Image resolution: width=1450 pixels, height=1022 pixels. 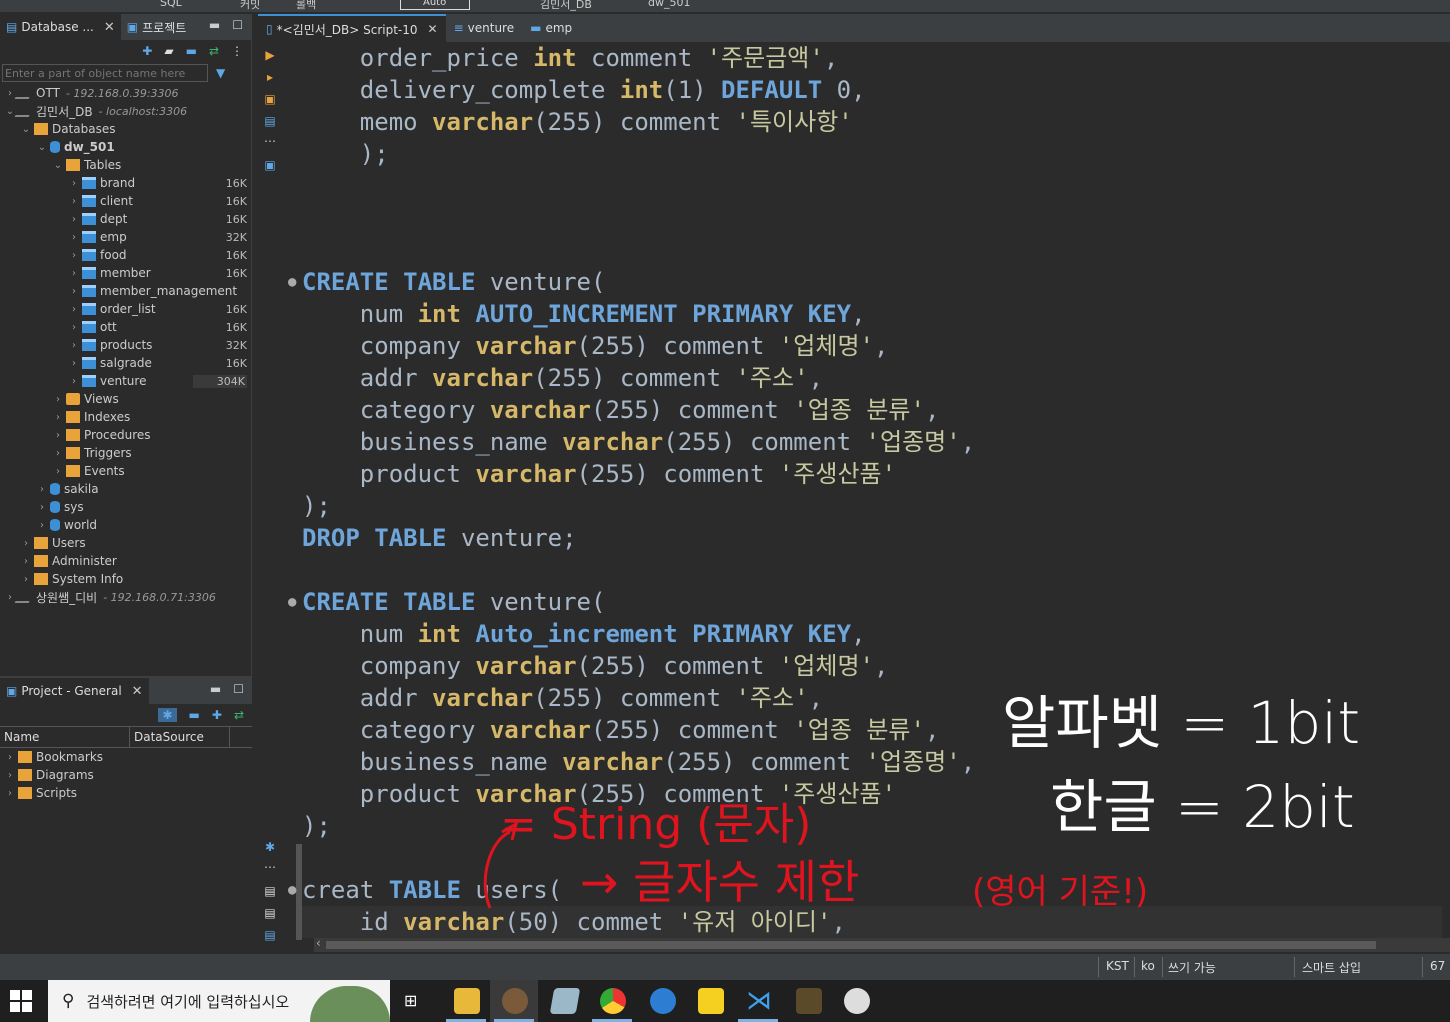 I want to click on tree-node-events: › Events, so click(x=125, y=471).